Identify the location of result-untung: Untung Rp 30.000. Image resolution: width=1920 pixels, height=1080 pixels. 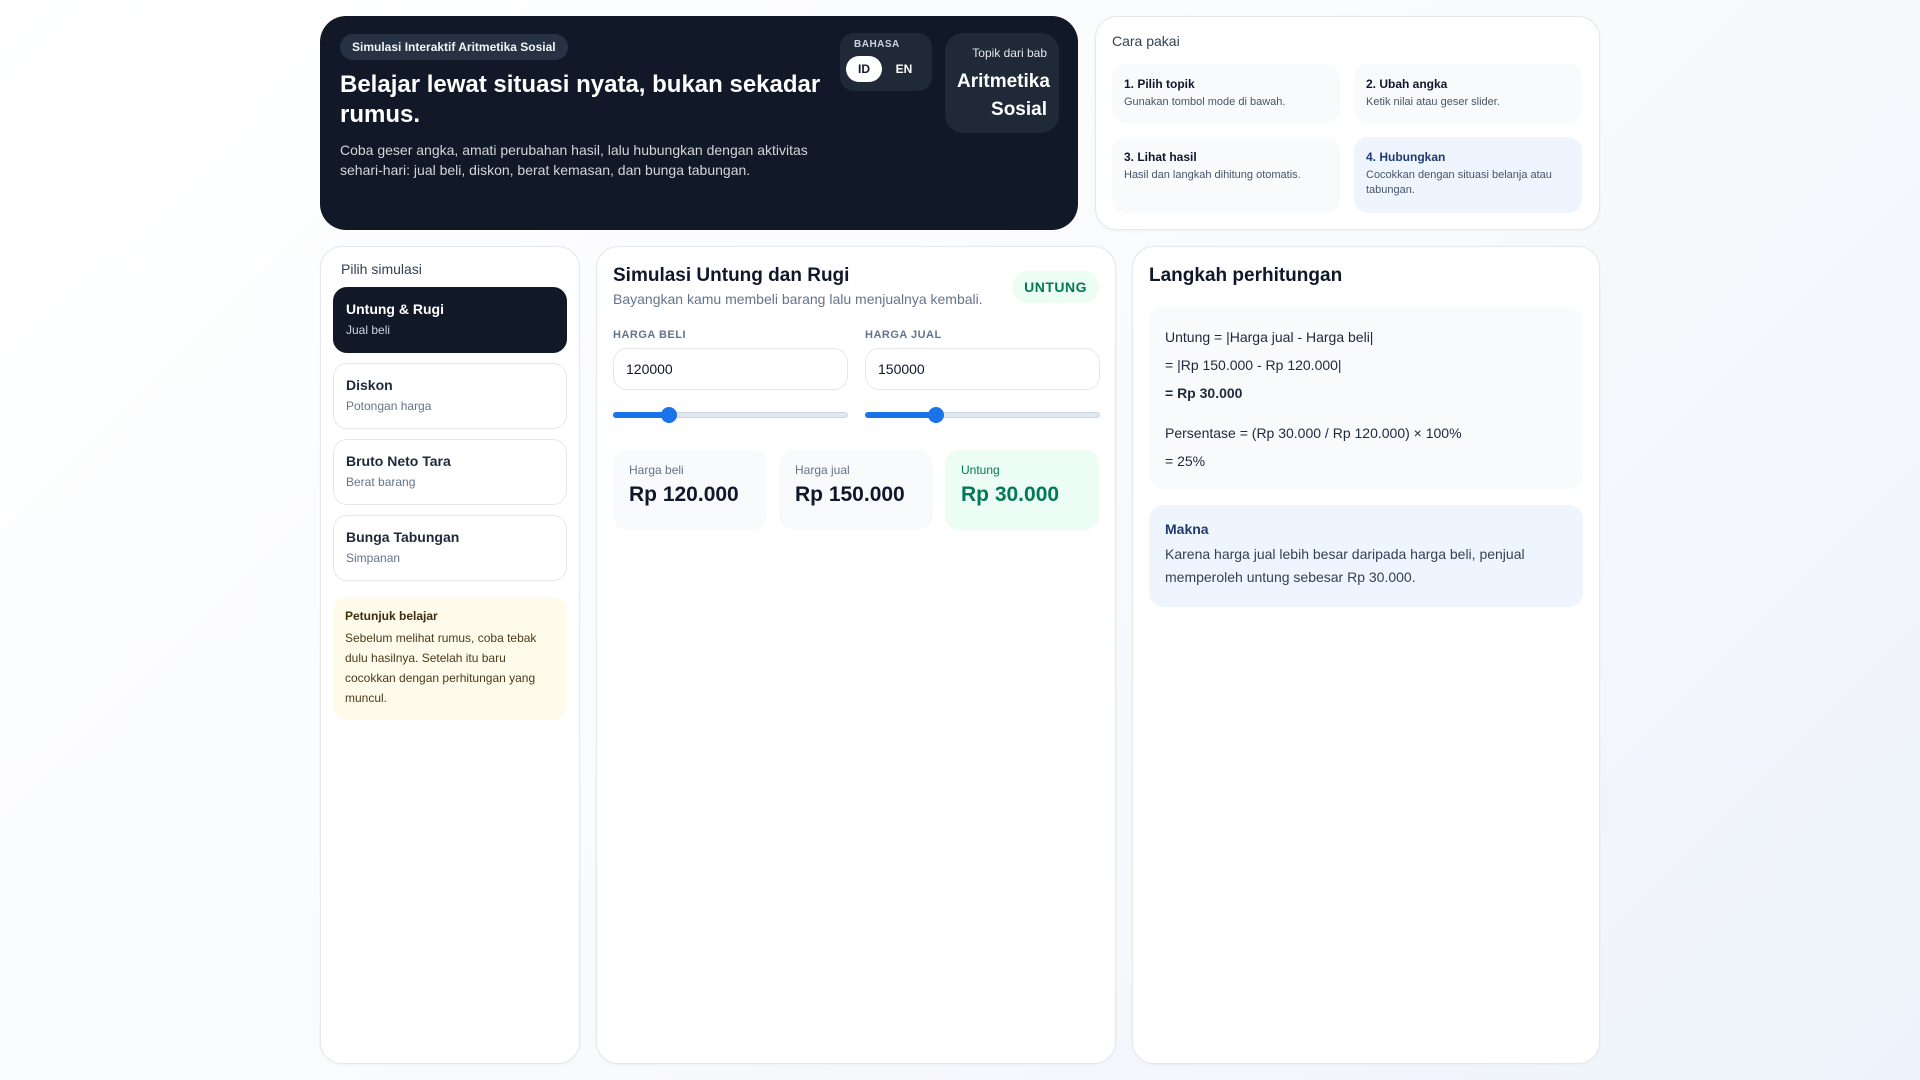
(1022, 490).